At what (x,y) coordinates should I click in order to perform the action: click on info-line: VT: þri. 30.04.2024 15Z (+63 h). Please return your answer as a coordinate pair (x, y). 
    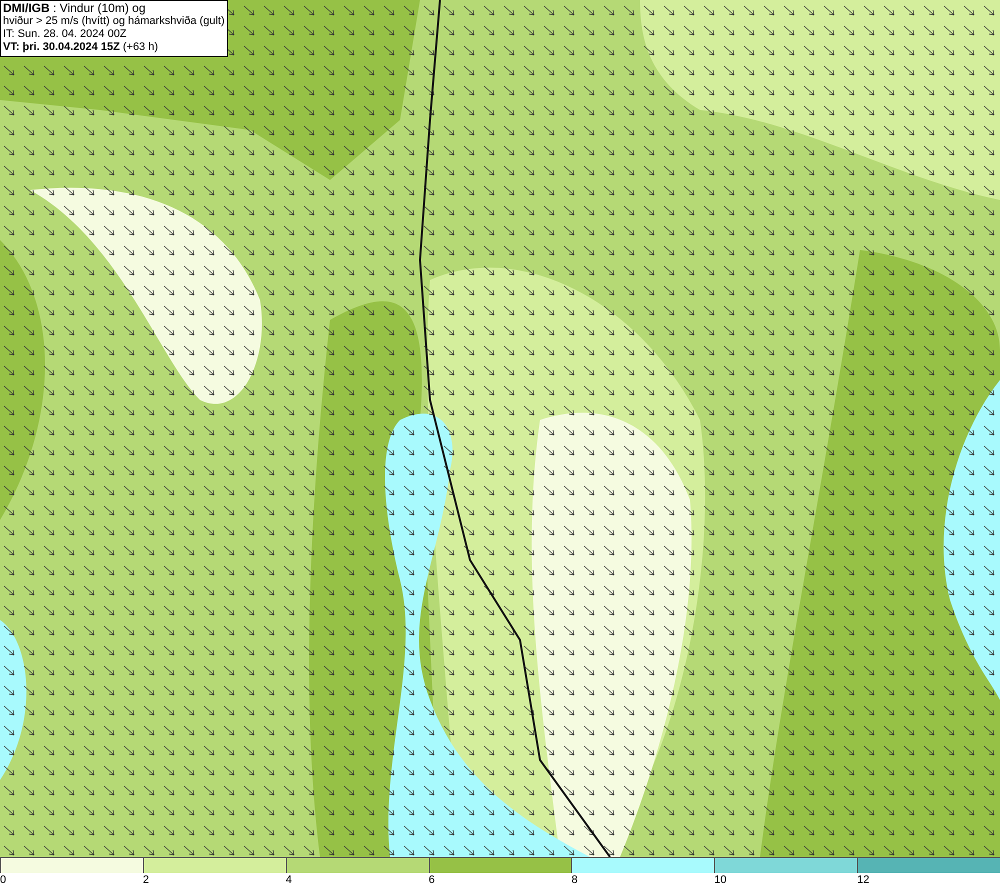
    Looking at the image, I should click on (81, 47).